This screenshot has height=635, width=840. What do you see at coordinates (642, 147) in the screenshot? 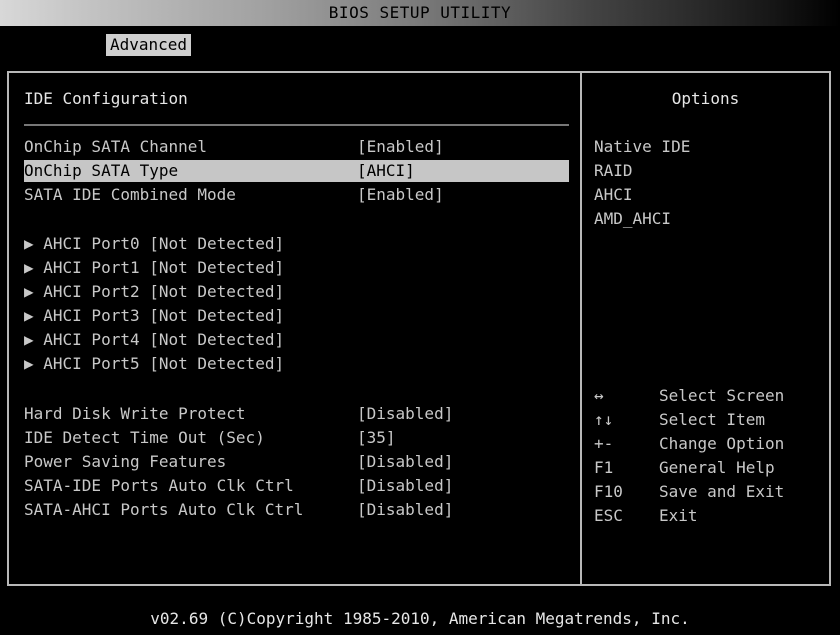
I see `option-native-ide: Native IDE` at bounding box center [642, 147].